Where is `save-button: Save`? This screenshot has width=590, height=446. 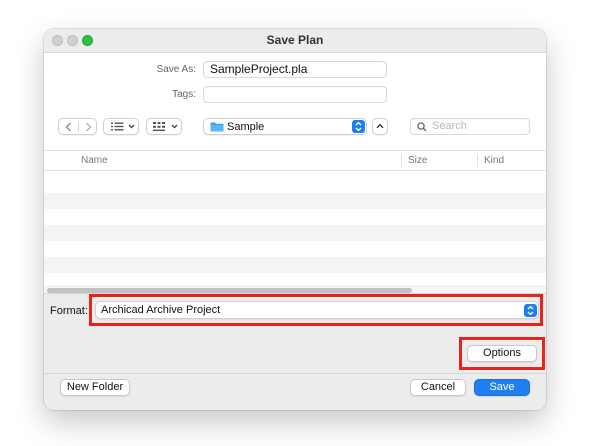
save-button: Save is located at coordinates (502, 387).